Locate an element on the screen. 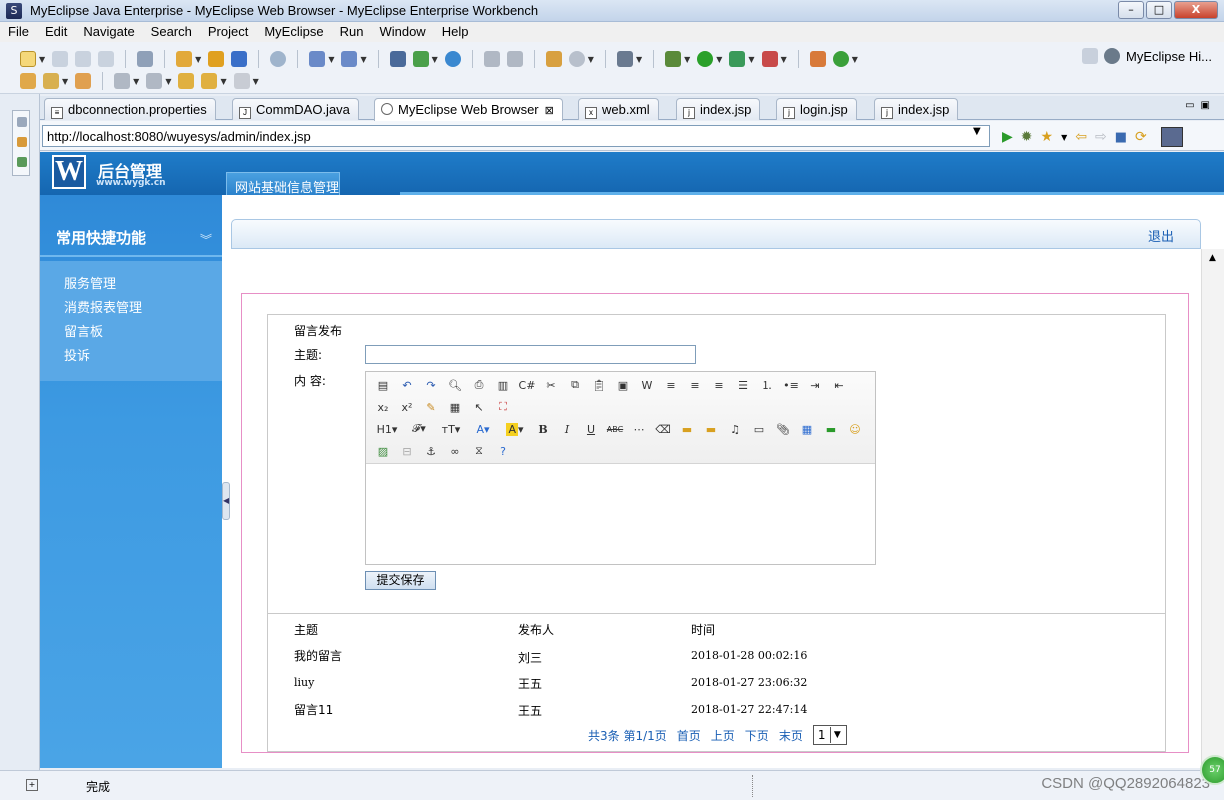 Image resolution: width=1224 pixels, height=800 pixels. print-icon is located at coordinates (106, 59).